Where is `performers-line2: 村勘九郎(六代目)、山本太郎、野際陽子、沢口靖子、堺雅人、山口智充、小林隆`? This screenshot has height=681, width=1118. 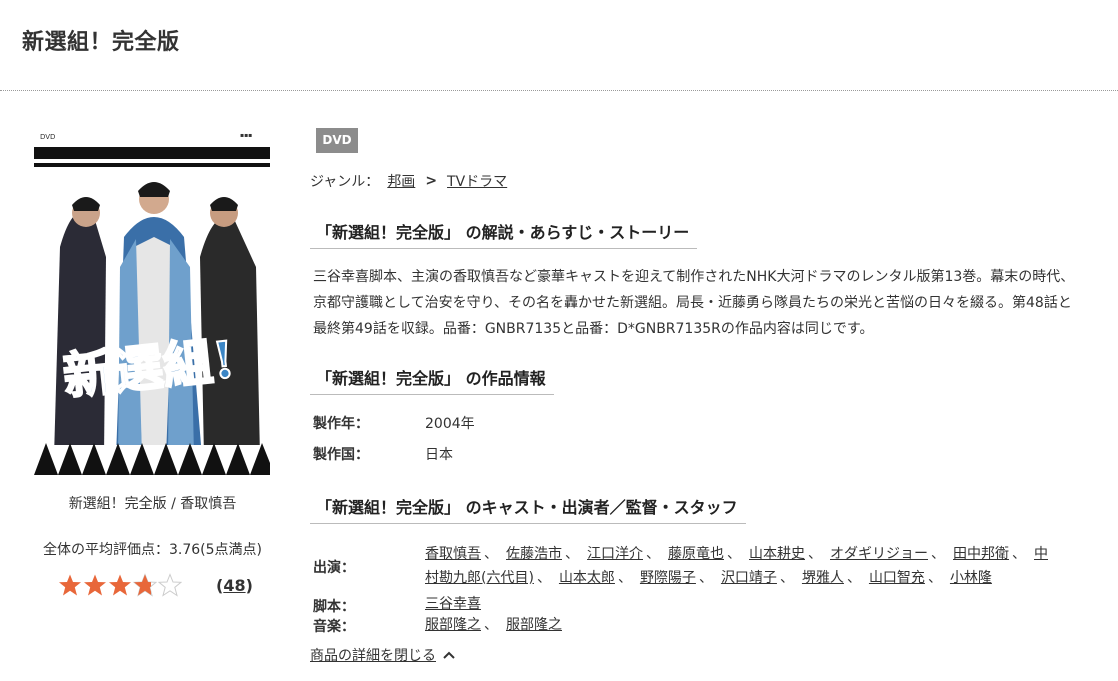
performers-line2: 村勘九郎(六代目)、山本太郎、野際陽子、沢口靖子、堺雅人、山口智充、小林隆 is located at coordinates (708, 578).